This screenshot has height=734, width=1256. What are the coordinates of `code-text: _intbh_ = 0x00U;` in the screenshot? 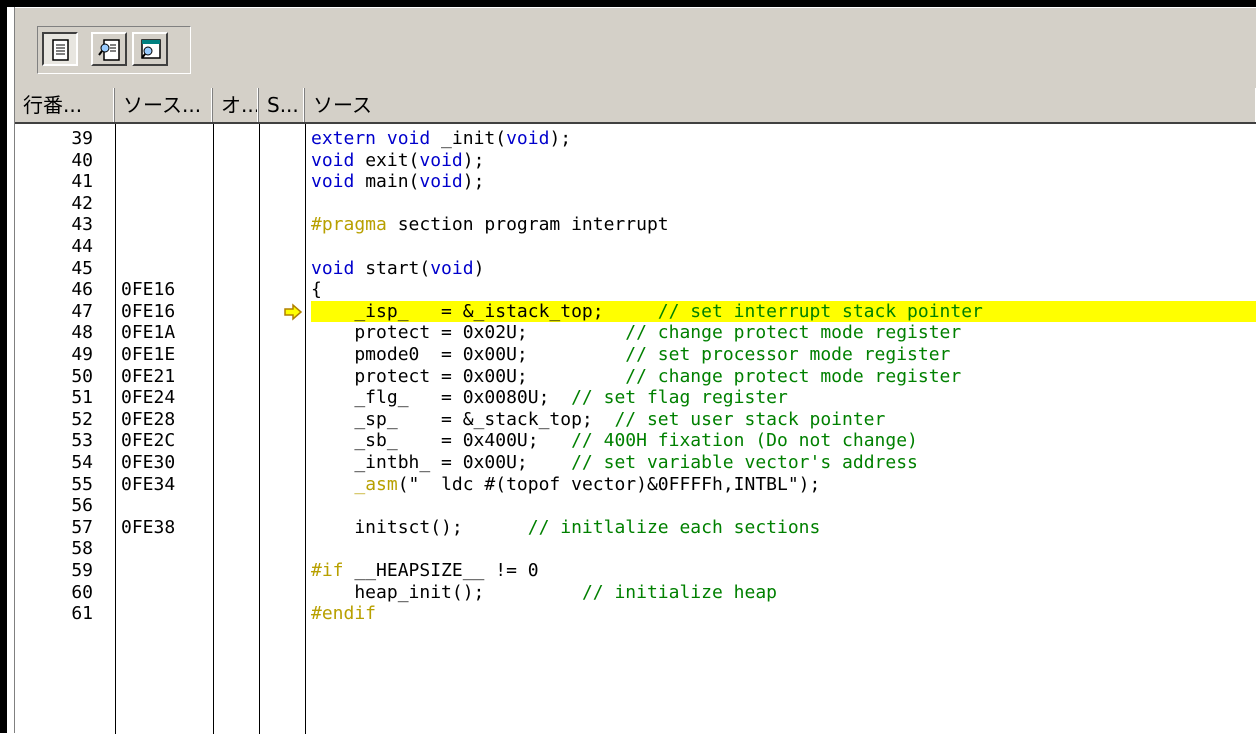 It's located at (441, 462).